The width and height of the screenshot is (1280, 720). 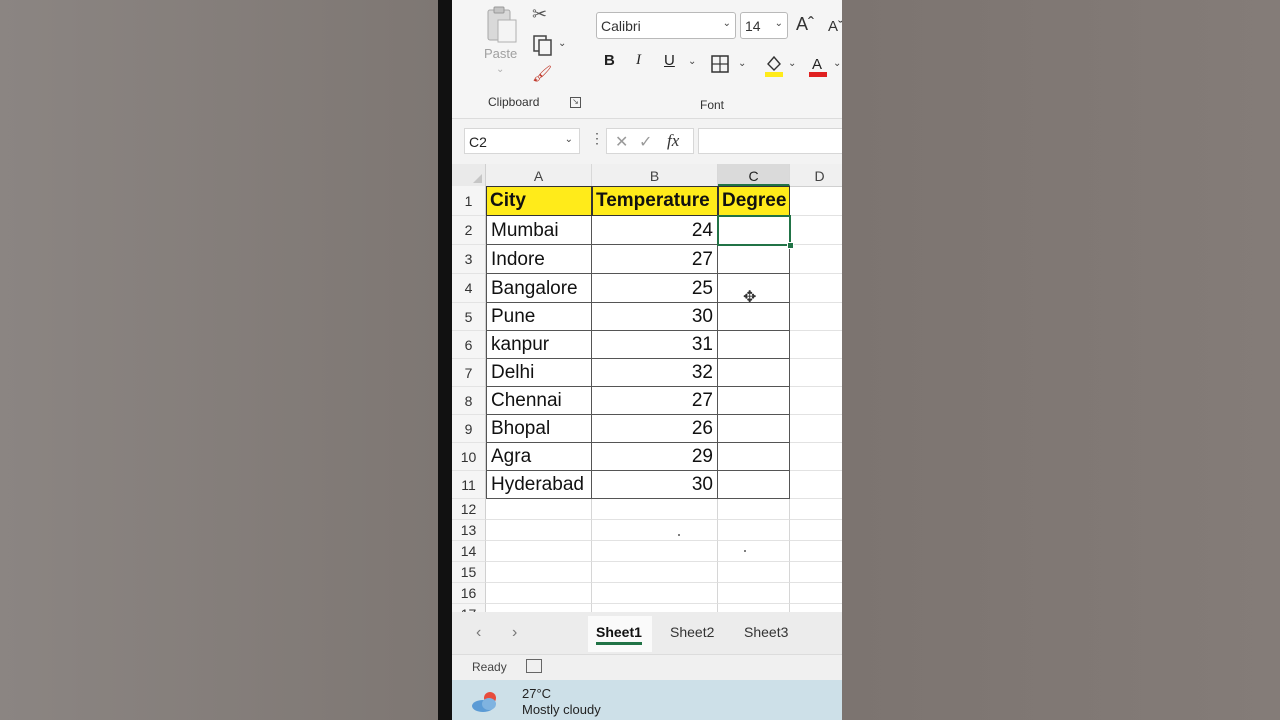 I want to click on city-cell: Mumbai, so click(x=539, y=230).